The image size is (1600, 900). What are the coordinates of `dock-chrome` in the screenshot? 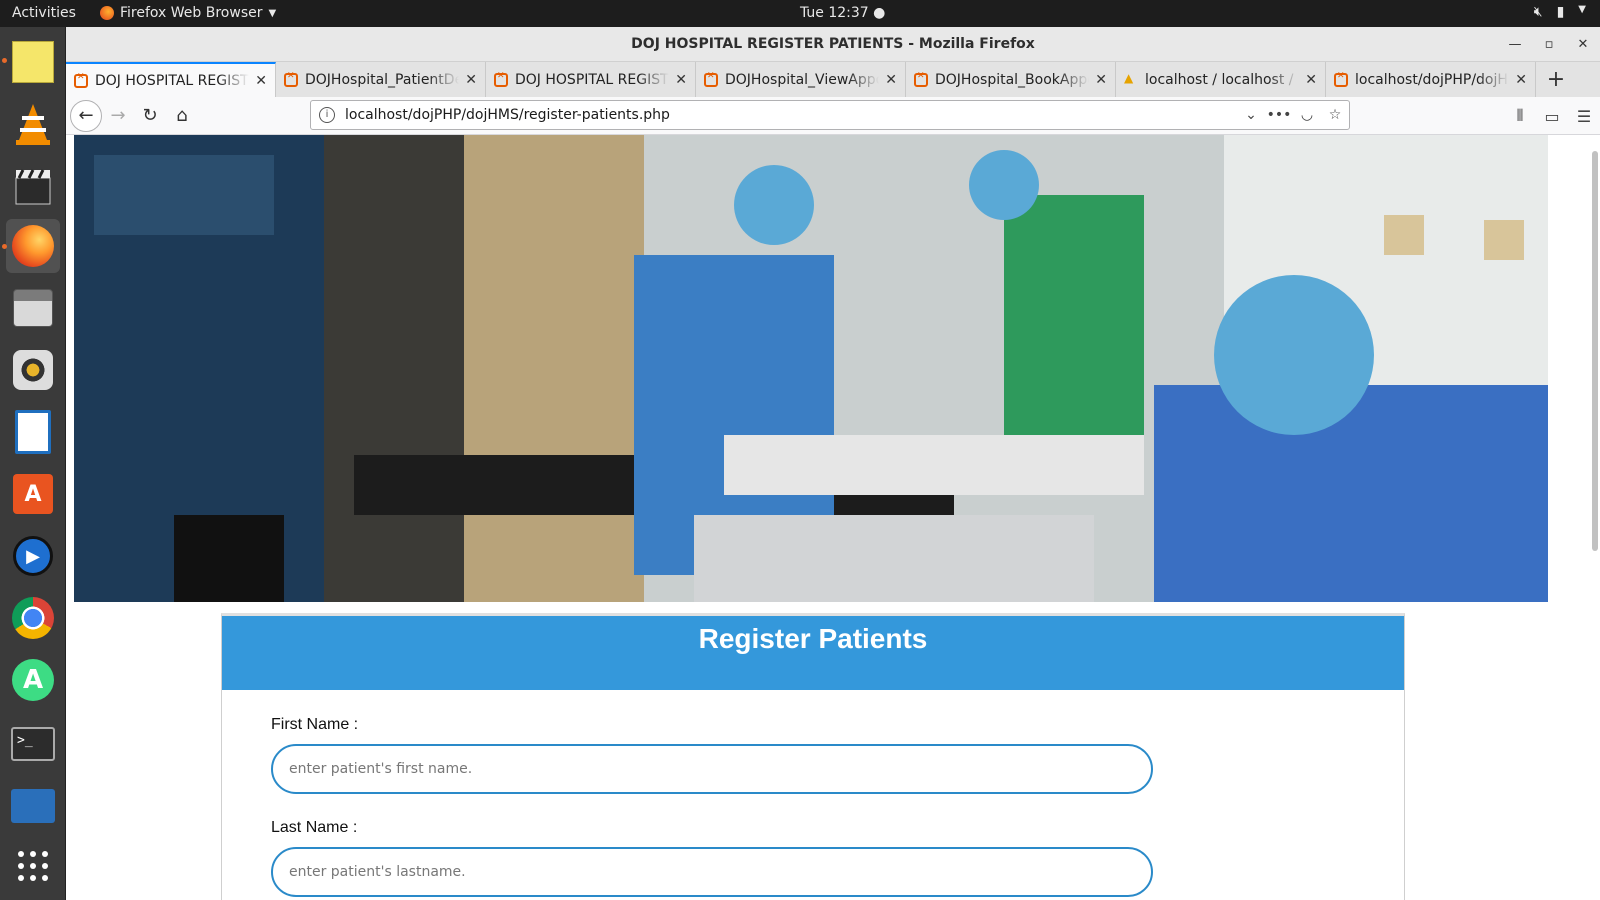 It's located at (33, 618).